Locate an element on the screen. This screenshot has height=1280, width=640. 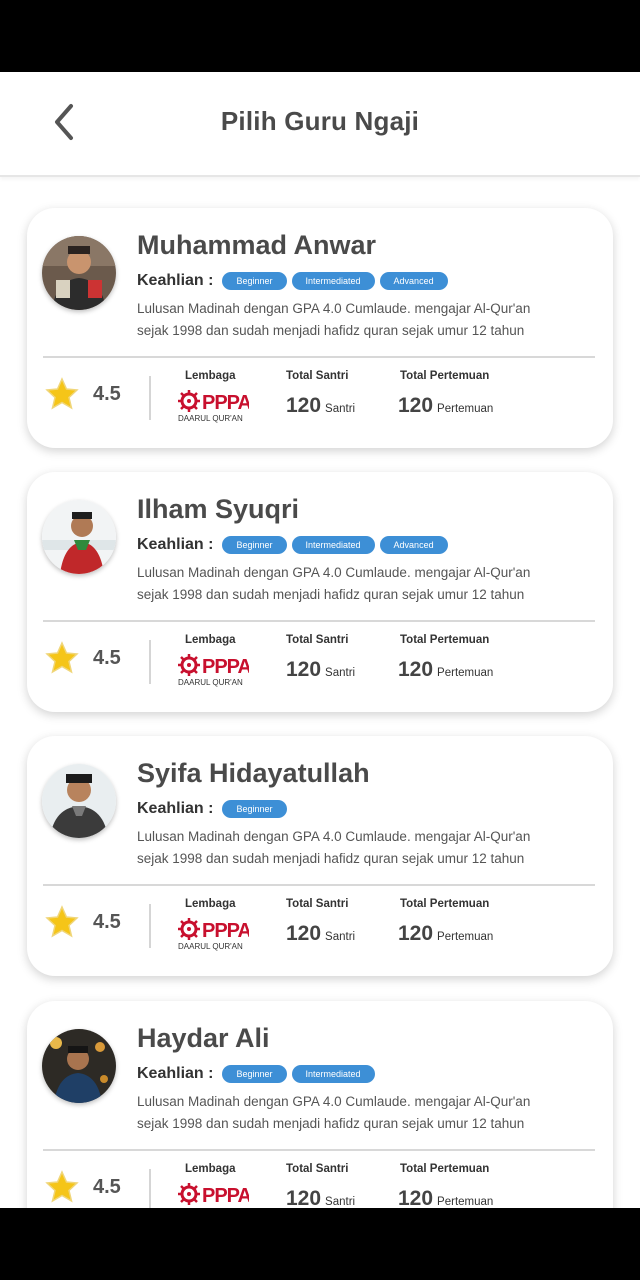
teacher-name: Ilham Syuqri is located at coordinates (218, 509).